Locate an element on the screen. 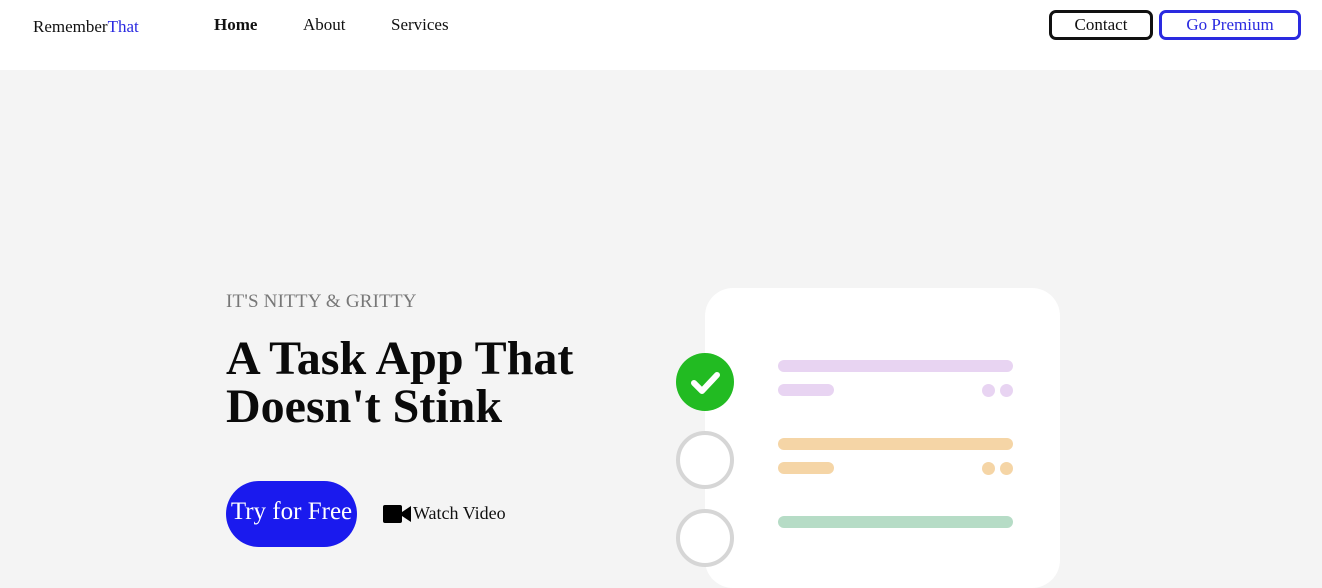 The image size is (1322, 588). hero-headline: A Task App That Doesn't Stink is located at coordinates (400, 382).